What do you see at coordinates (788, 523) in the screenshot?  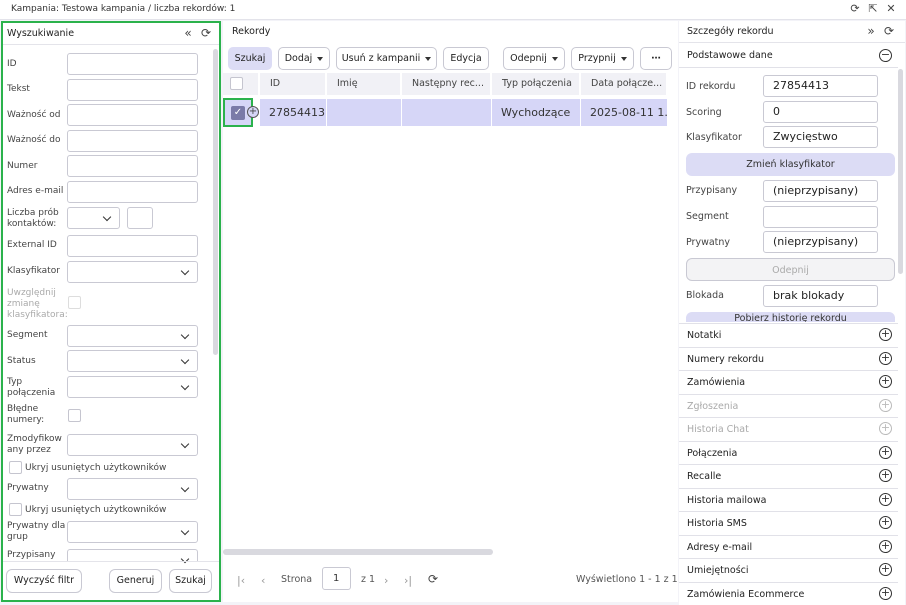 I see `section-historia-sms: Historia SMS +` at bounding box center [788, 523].